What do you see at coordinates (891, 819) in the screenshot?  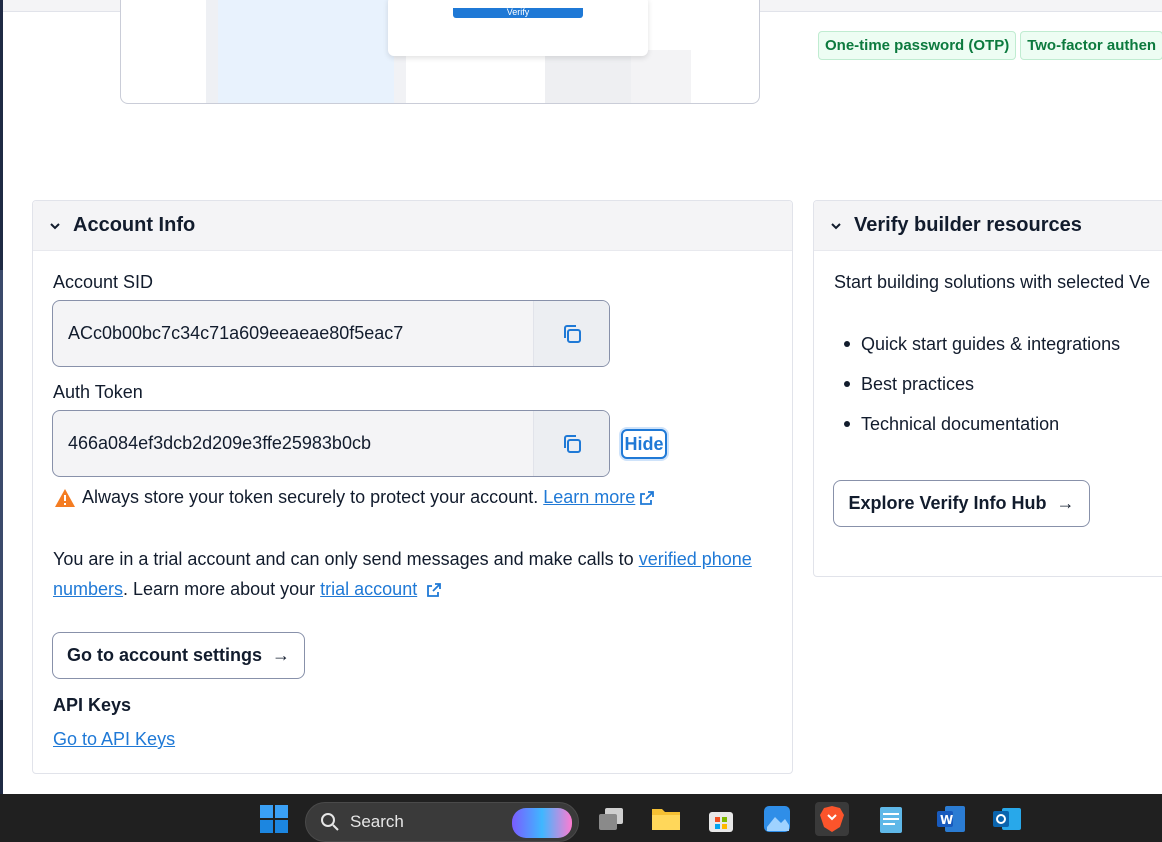 I see `notepad-icon` at bounding box center [891, 819].